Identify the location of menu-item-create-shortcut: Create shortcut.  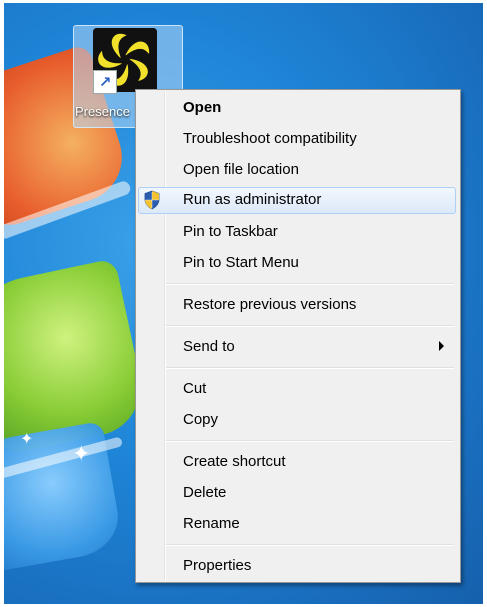
(297, 461).